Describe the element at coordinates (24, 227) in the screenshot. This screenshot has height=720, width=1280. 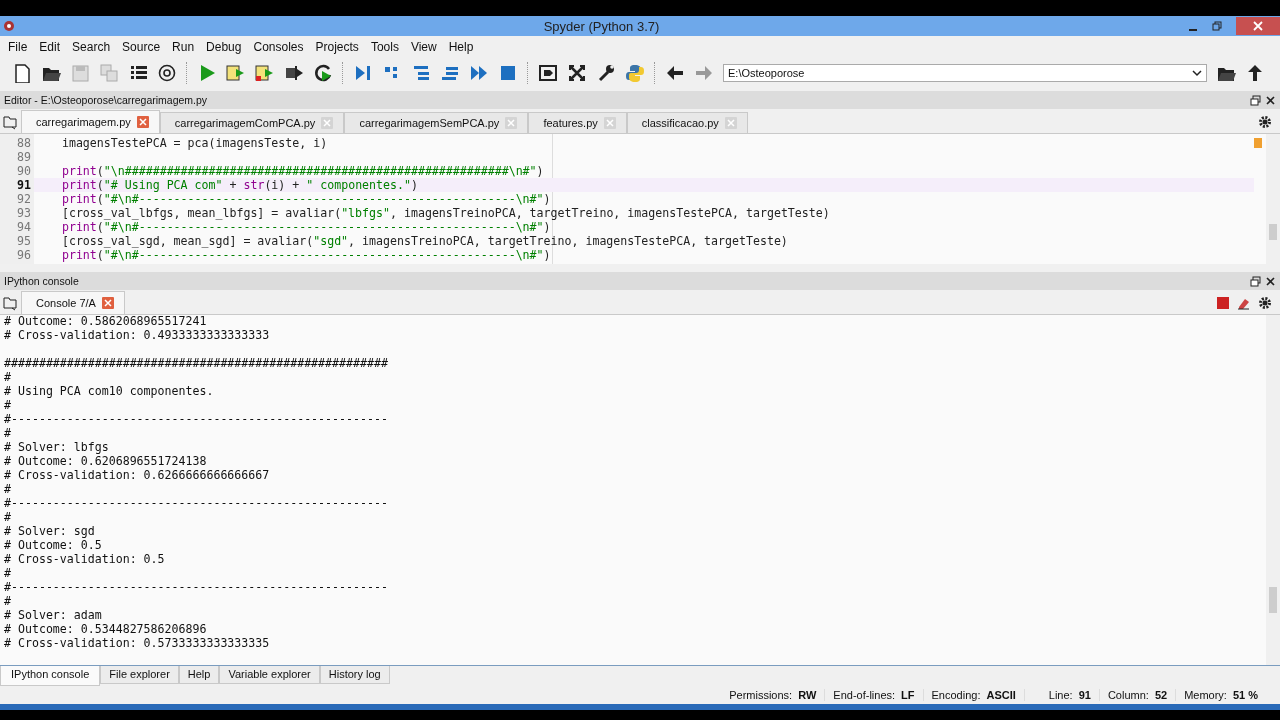
I see `line-number: 94` at that location.